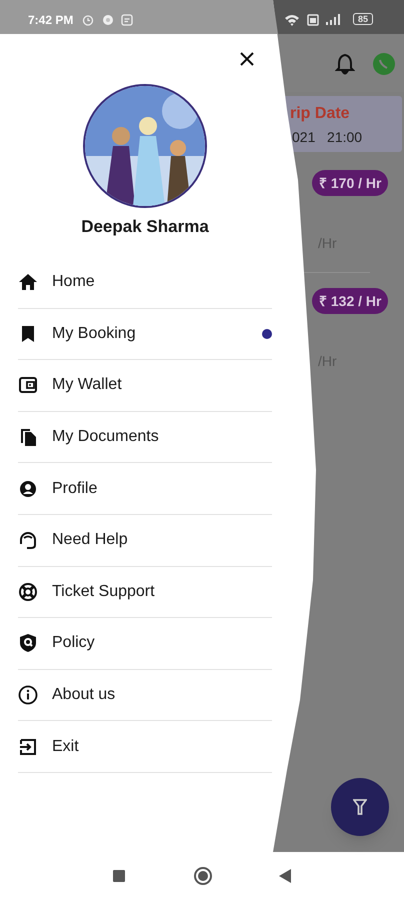 The height and width of the screenshot is (900, 404). Describe the element at coordinates (145, 227) in the screenshot. I see `user-name: Deepak Sharma` at that location.